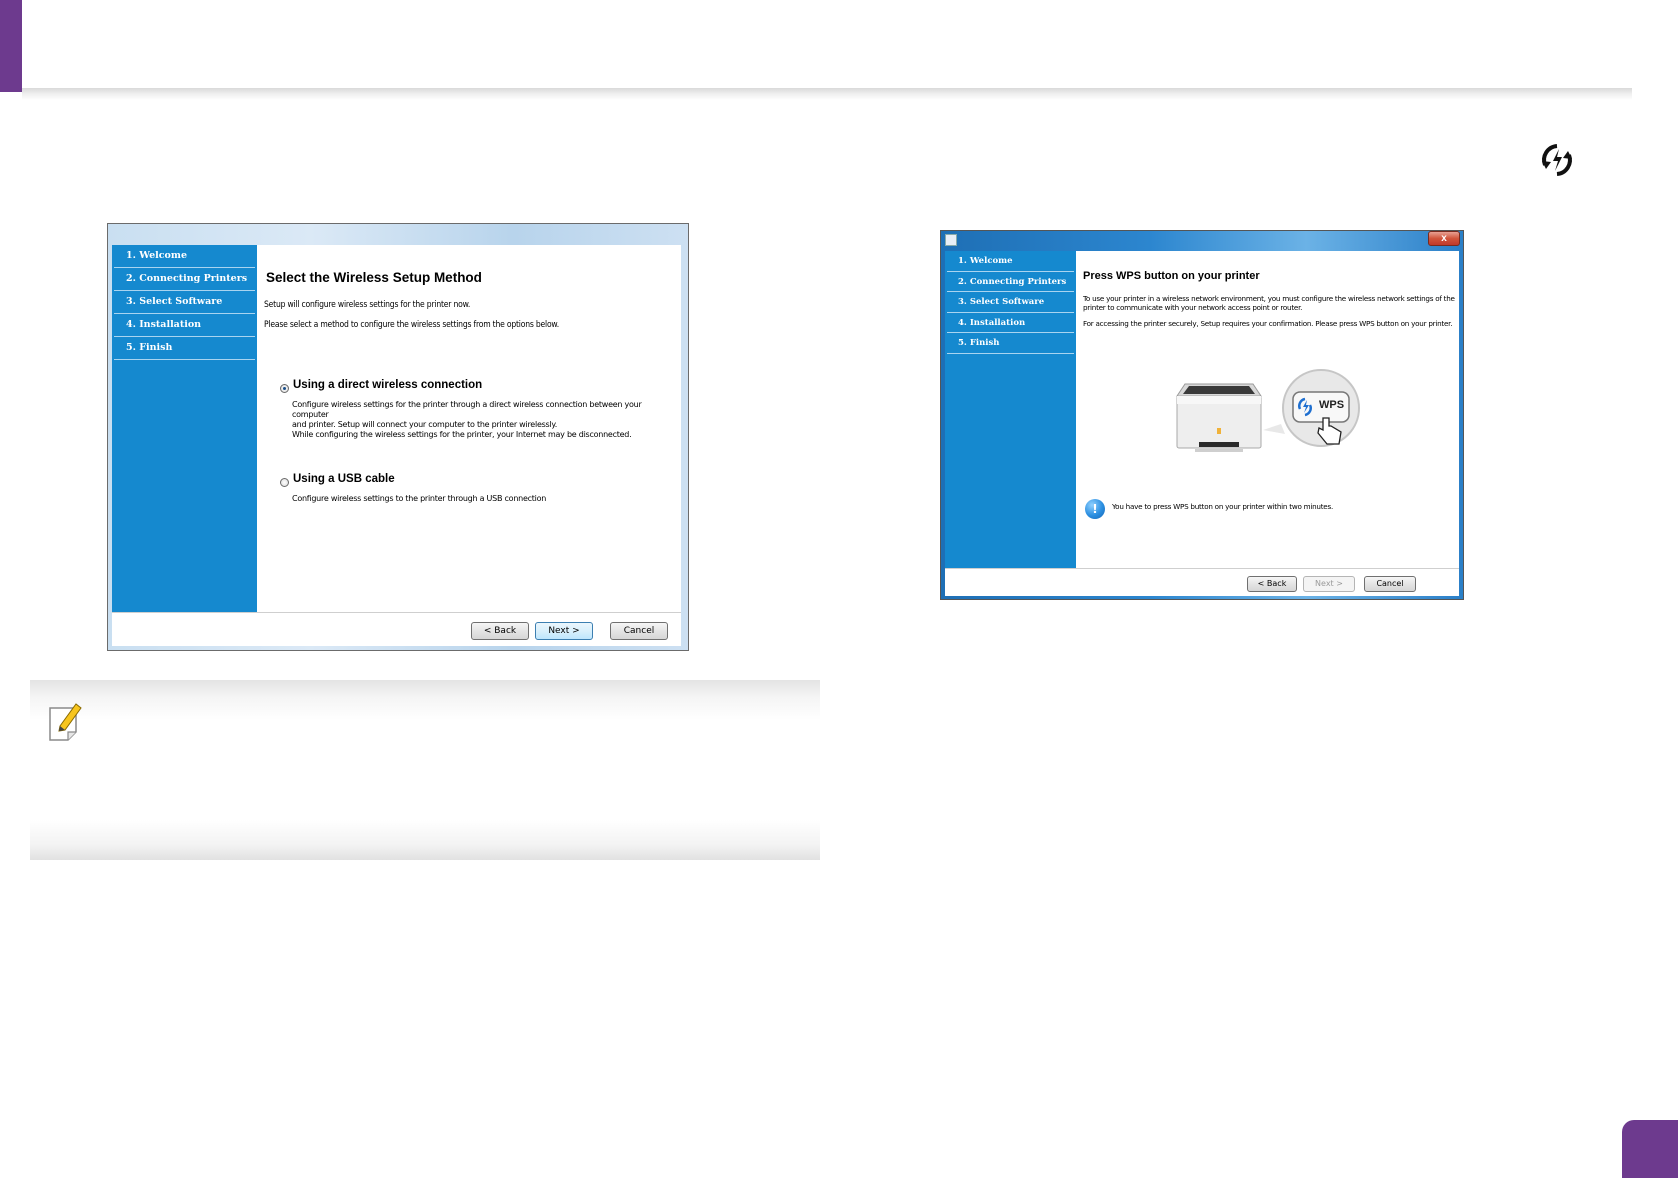 This screenshot has height=1178, width=1678. What do you see at coordinates (11, 46) in the screenshot?
I see `chapter-tab` at bounding box center [11, 46].